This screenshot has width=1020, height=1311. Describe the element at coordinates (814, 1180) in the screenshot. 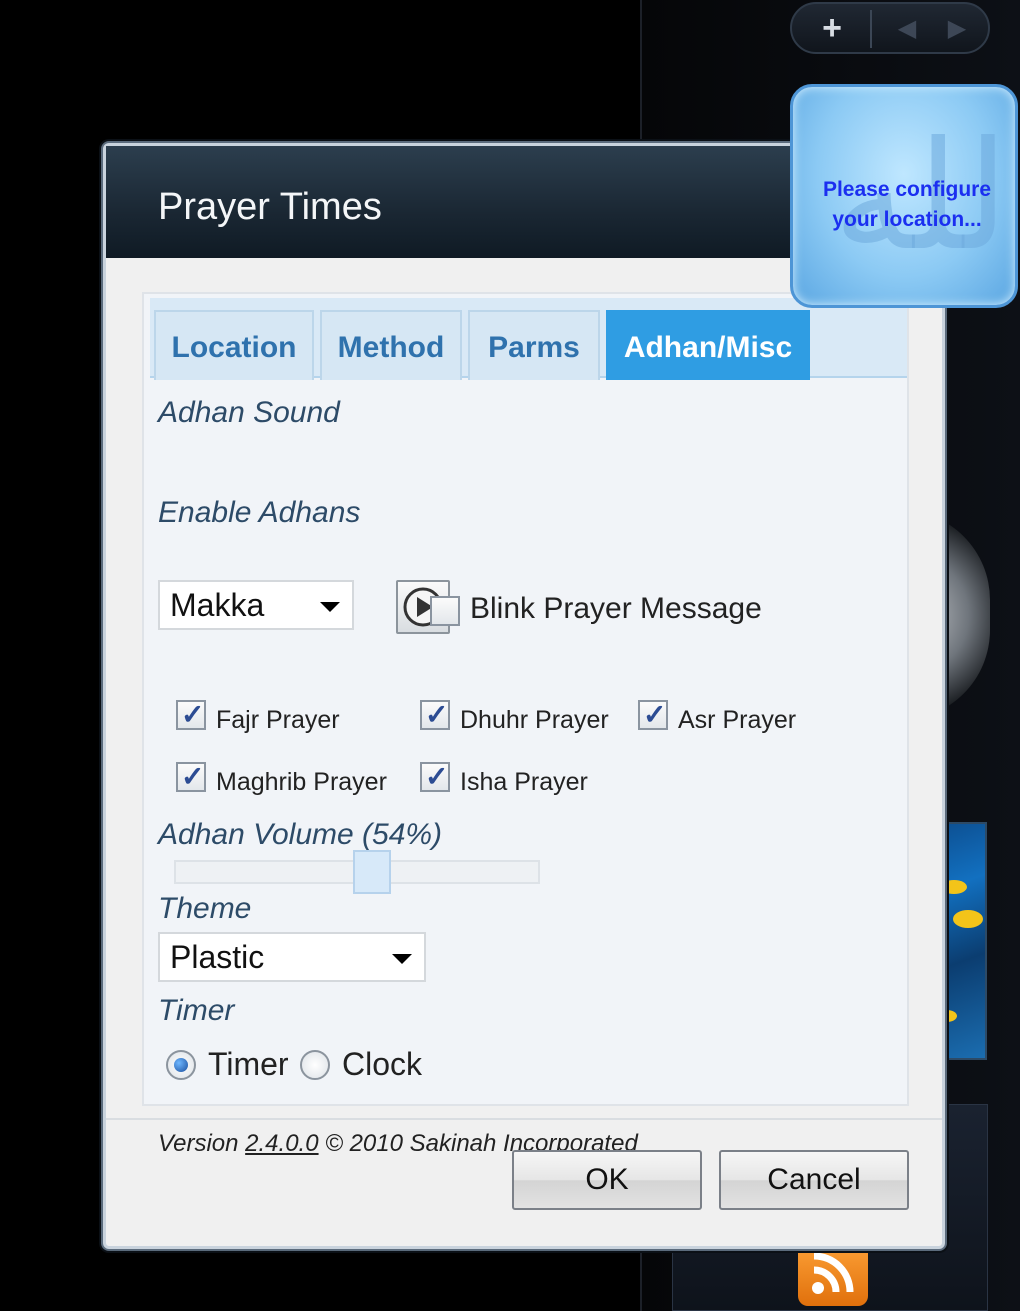

I see `cancel-button: Cancel` at that location.